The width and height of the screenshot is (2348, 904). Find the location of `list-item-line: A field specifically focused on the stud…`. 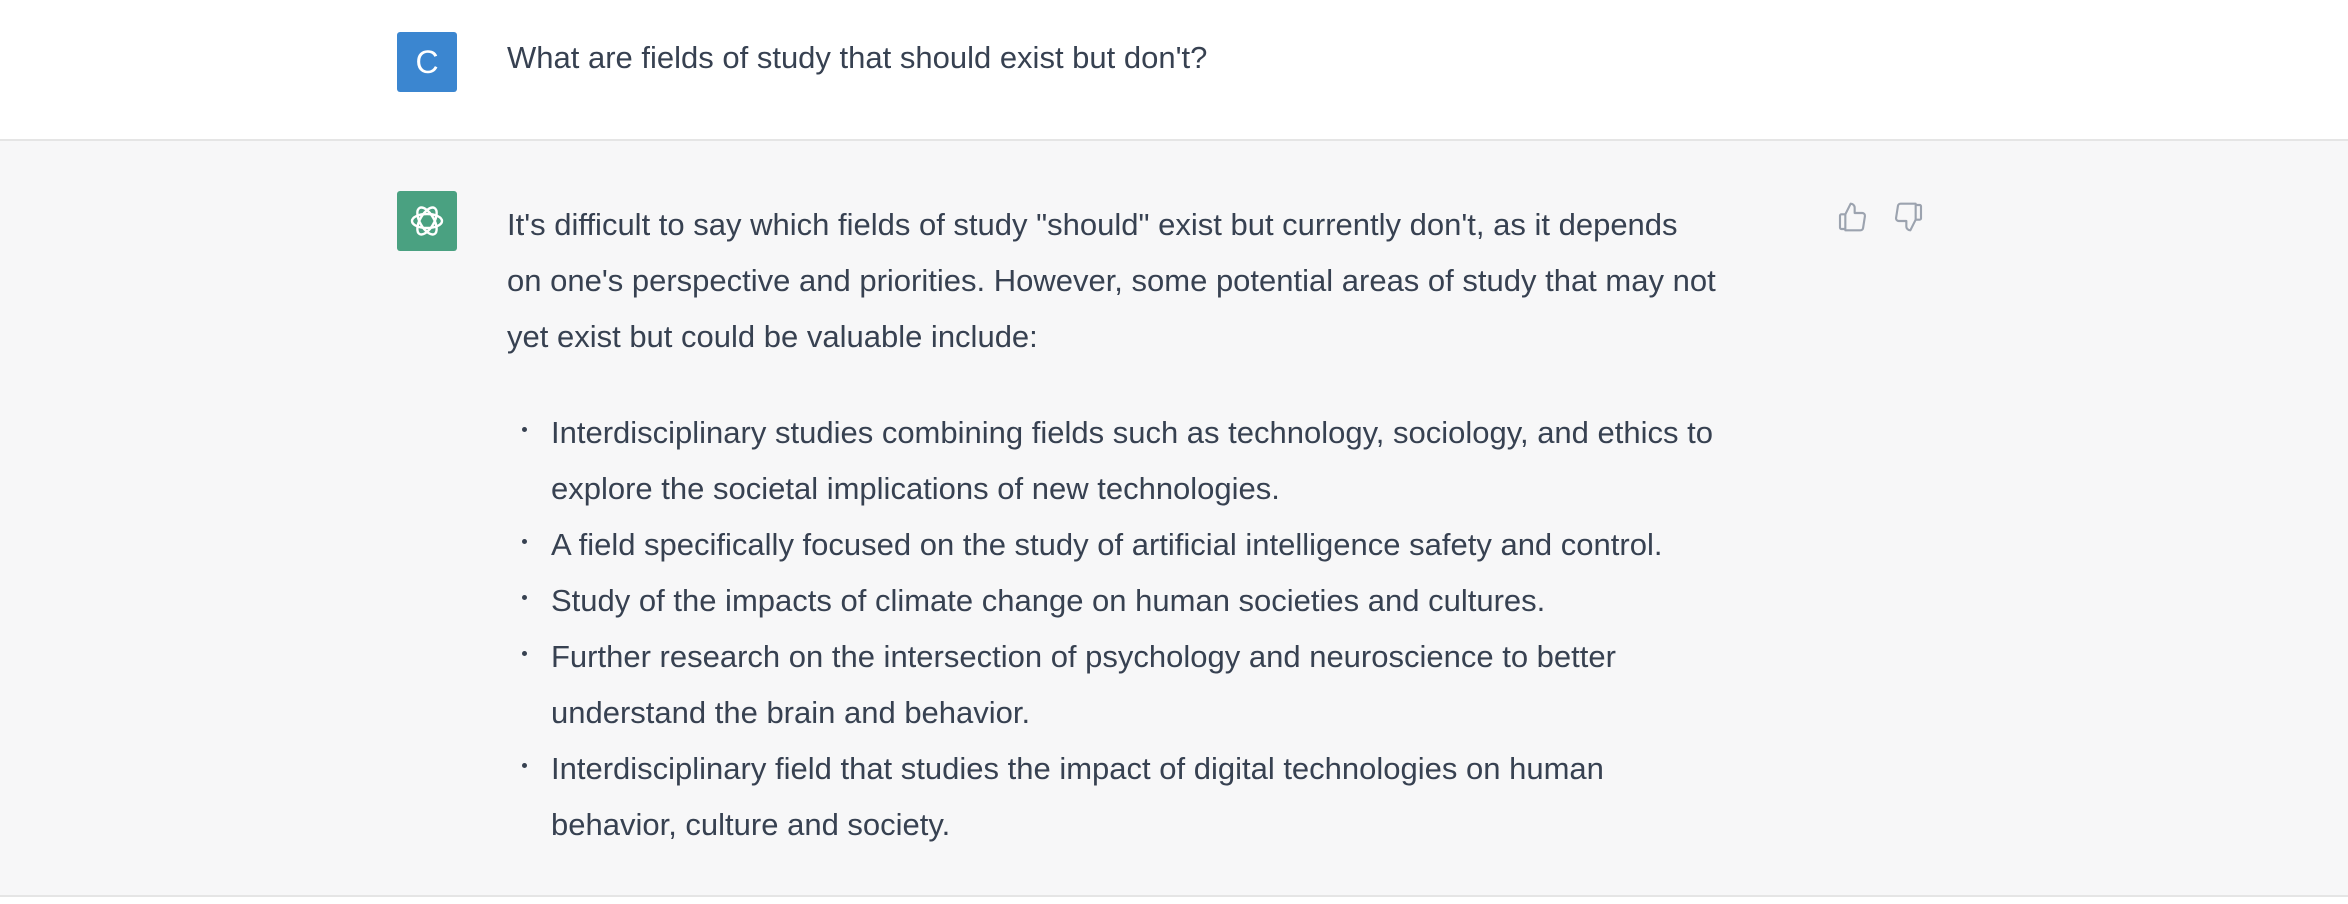

list-item-line: A field specifically focused on the stud… is located at coordinates (1107, 544).